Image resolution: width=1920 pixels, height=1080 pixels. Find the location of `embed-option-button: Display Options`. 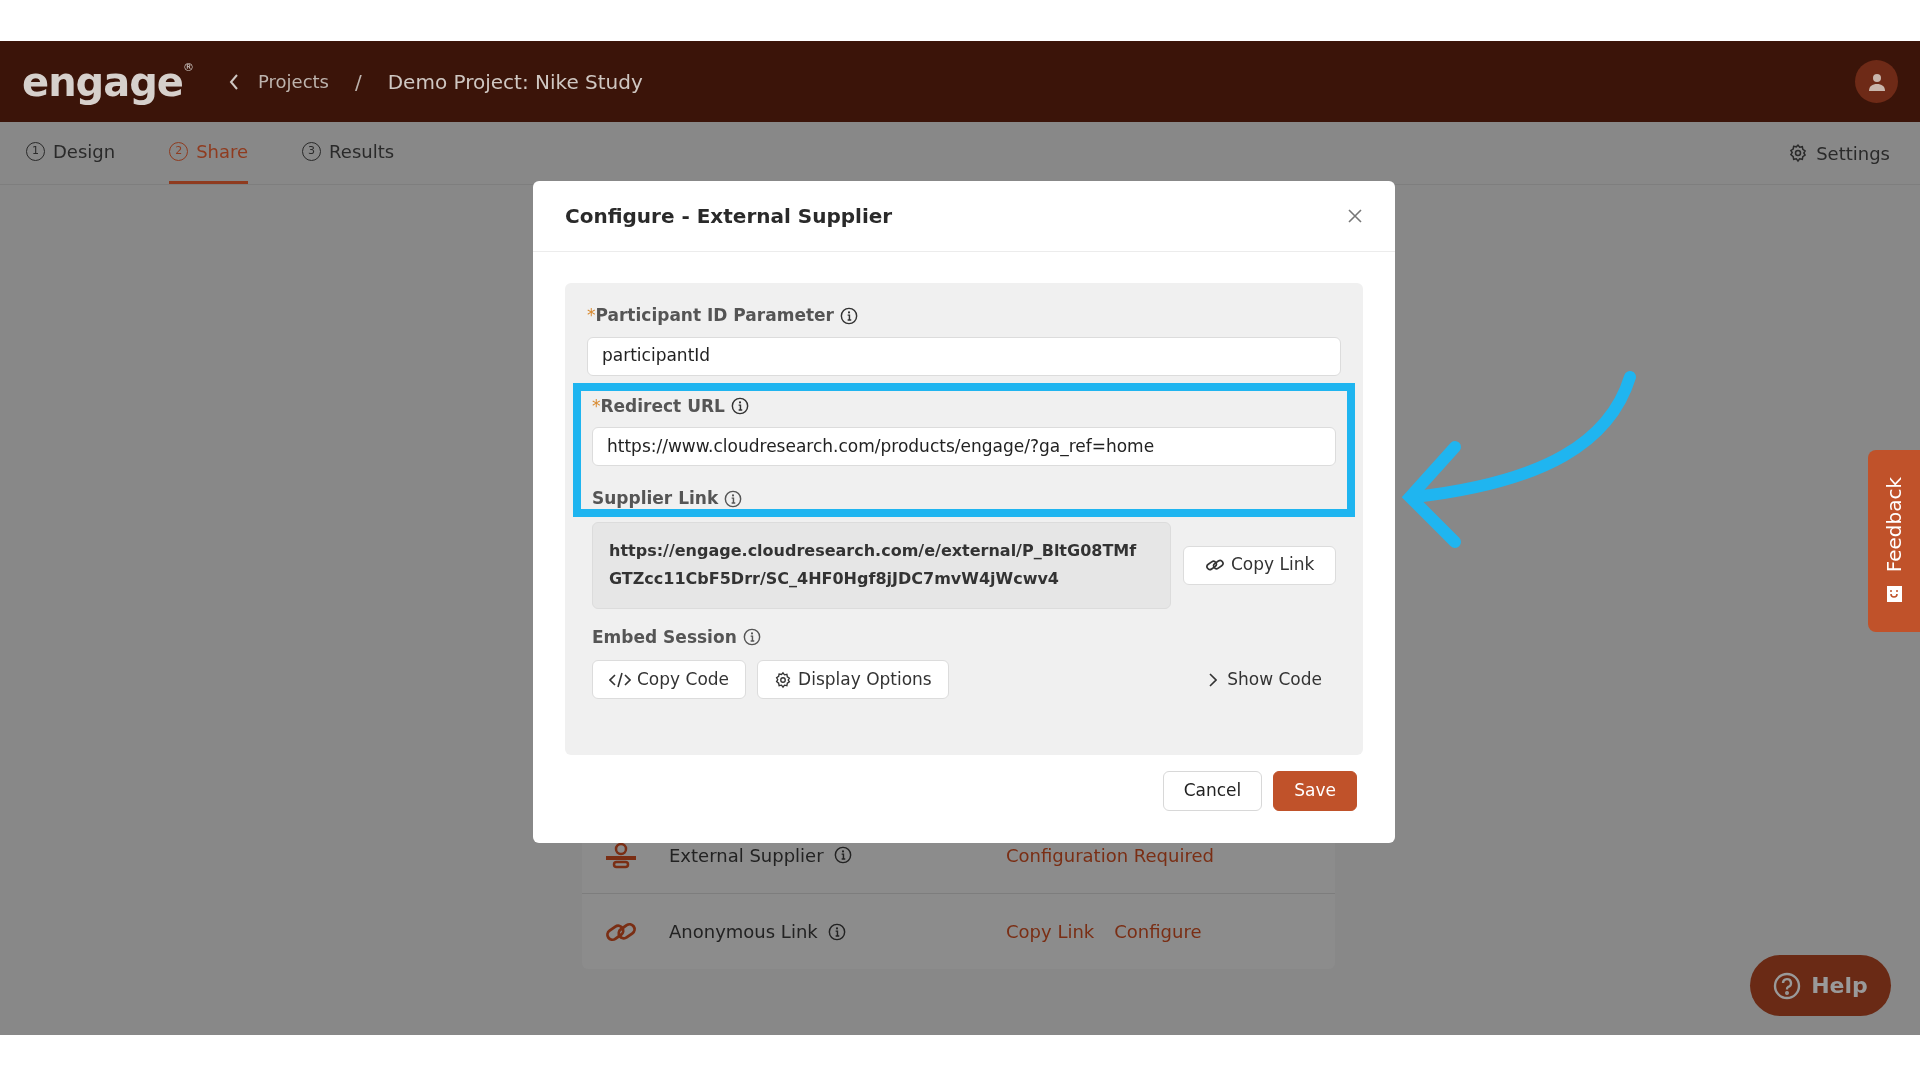

embed-option-button: Display Options is located at coordinates (853, 679).